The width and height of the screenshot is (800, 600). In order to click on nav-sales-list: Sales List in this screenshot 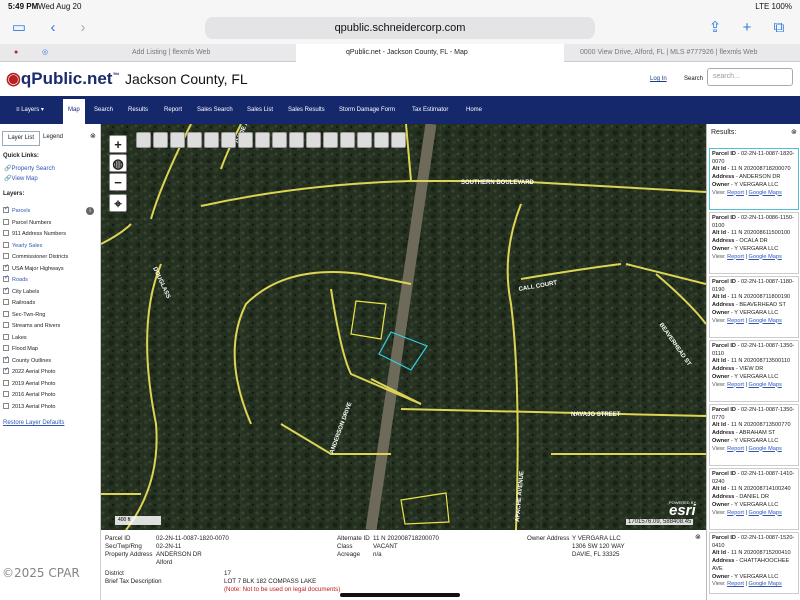, I will do `click(260, 110)`.